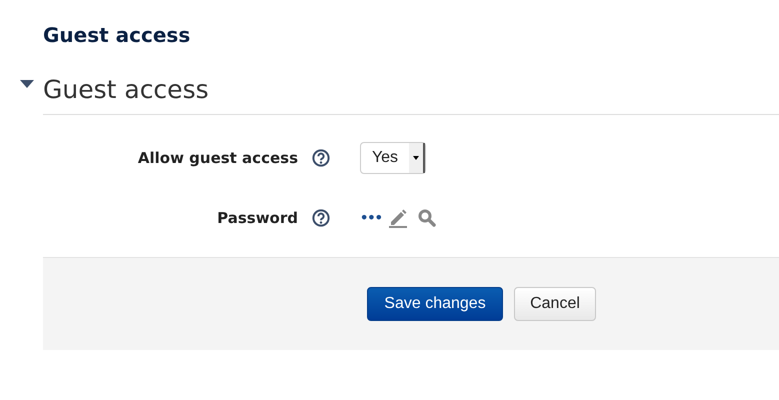 The width and height of the screenshot is (779, 400). Describe the element at coordinates (217, 158) in the screenshot. I see `field-label: Allow guest access` at that location.